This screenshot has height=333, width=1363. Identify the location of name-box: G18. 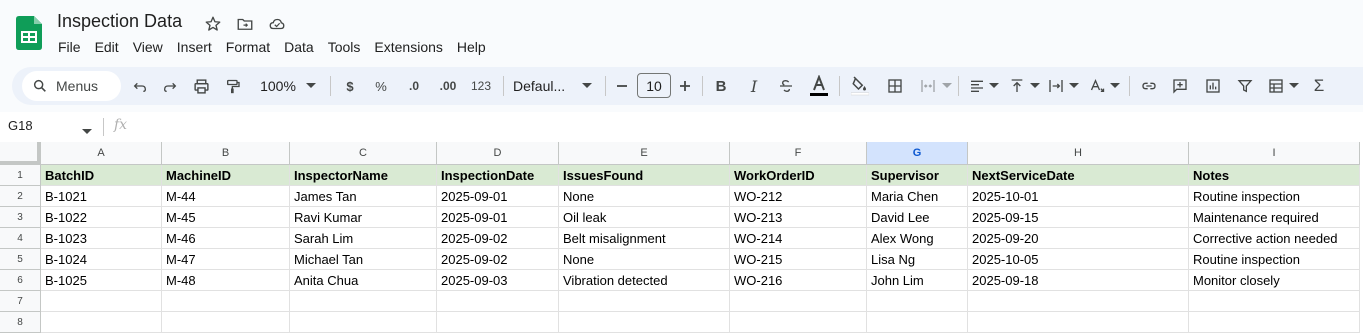
(20, 125).